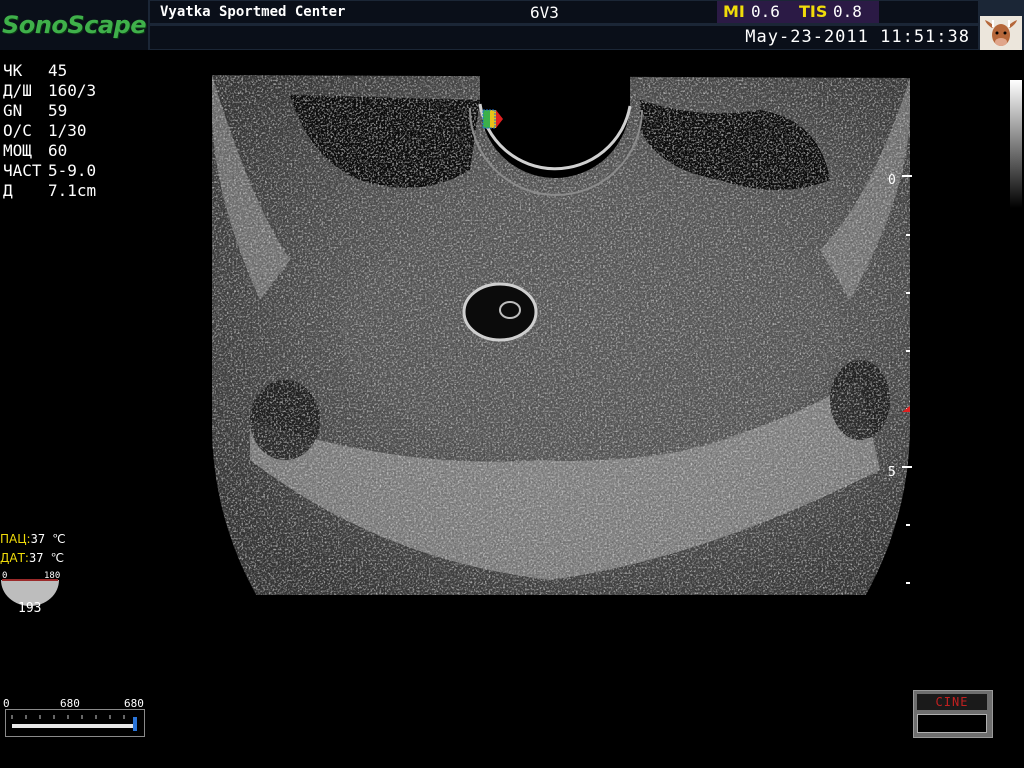 The width and height of the screenshot is (1024, 768). Describe the element at coordinates (892, 472) in the screenshot. I see `depth-label-5: 5` at that location.